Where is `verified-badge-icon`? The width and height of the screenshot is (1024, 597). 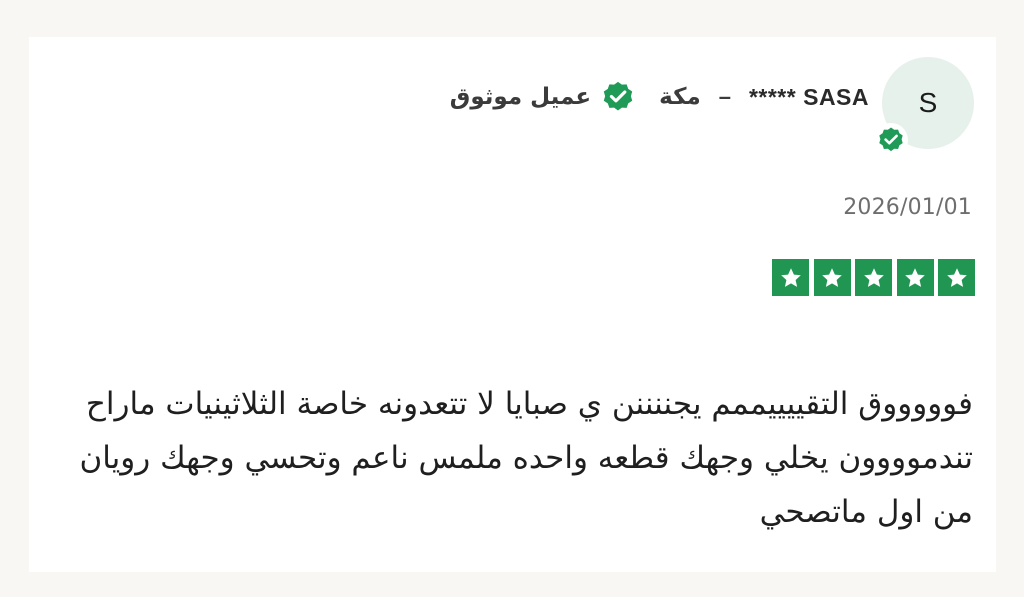
verified-badge-icon is located at coordinates (891, 140).